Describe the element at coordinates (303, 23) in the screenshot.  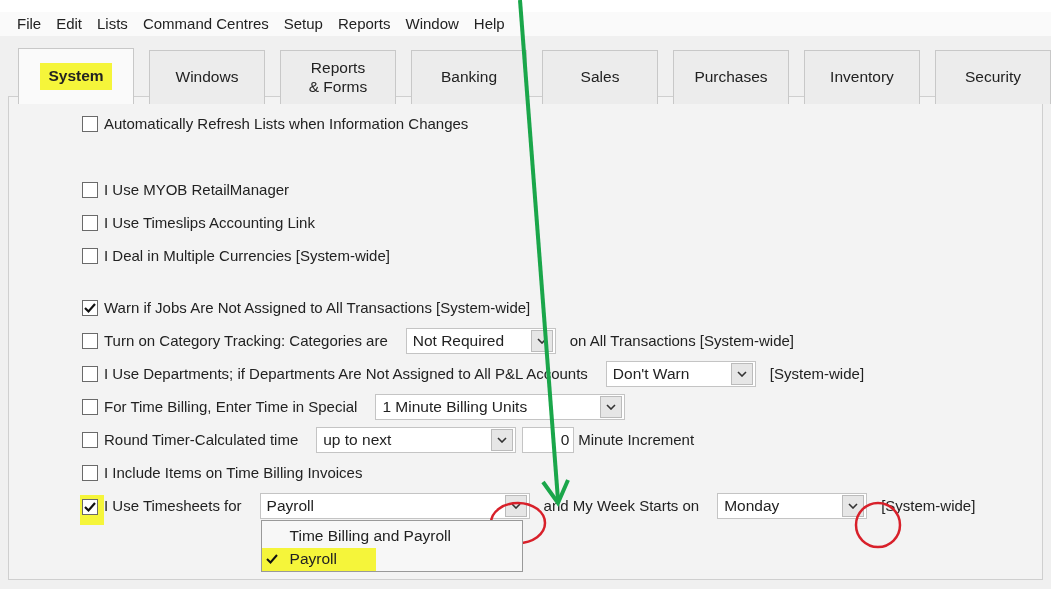
I see `menu-item: Setup` at that location.